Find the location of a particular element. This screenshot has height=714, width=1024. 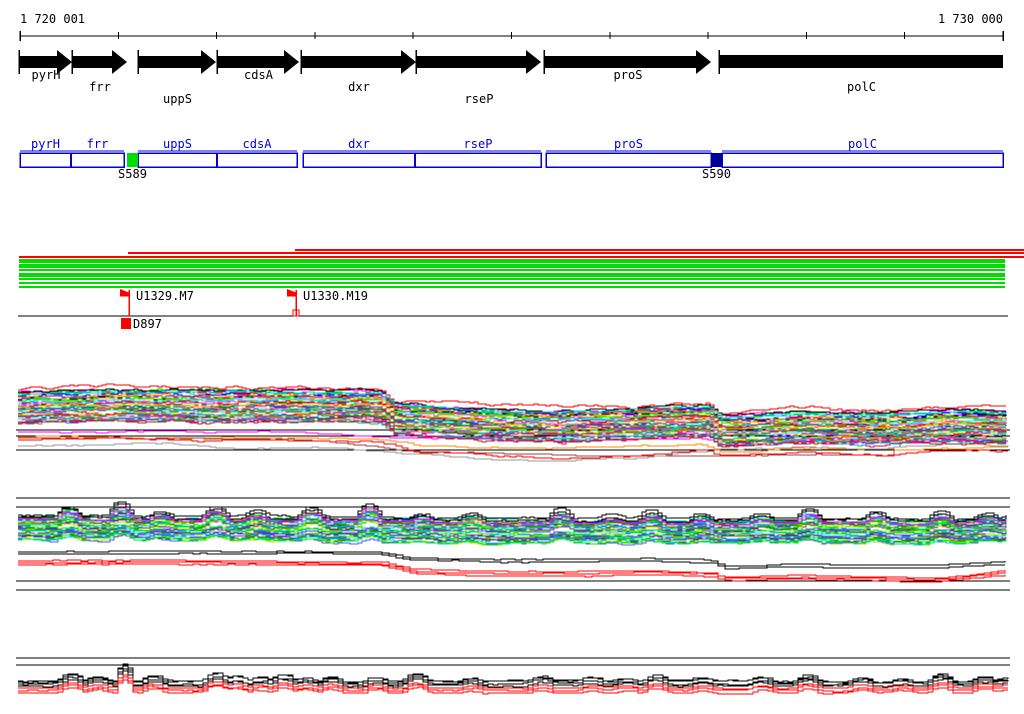

gene-label-cdsA: cdsA is located at coordinates (258, 75).